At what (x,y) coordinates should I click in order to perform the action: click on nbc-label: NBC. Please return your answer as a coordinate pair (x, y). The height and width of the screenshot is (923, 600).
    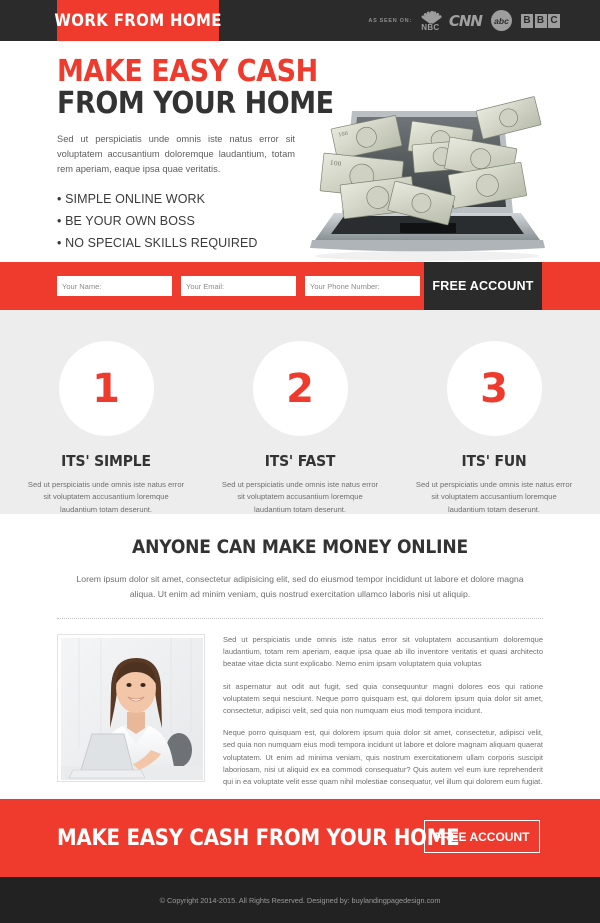
    Looking at the image, I should click on (430, 27).